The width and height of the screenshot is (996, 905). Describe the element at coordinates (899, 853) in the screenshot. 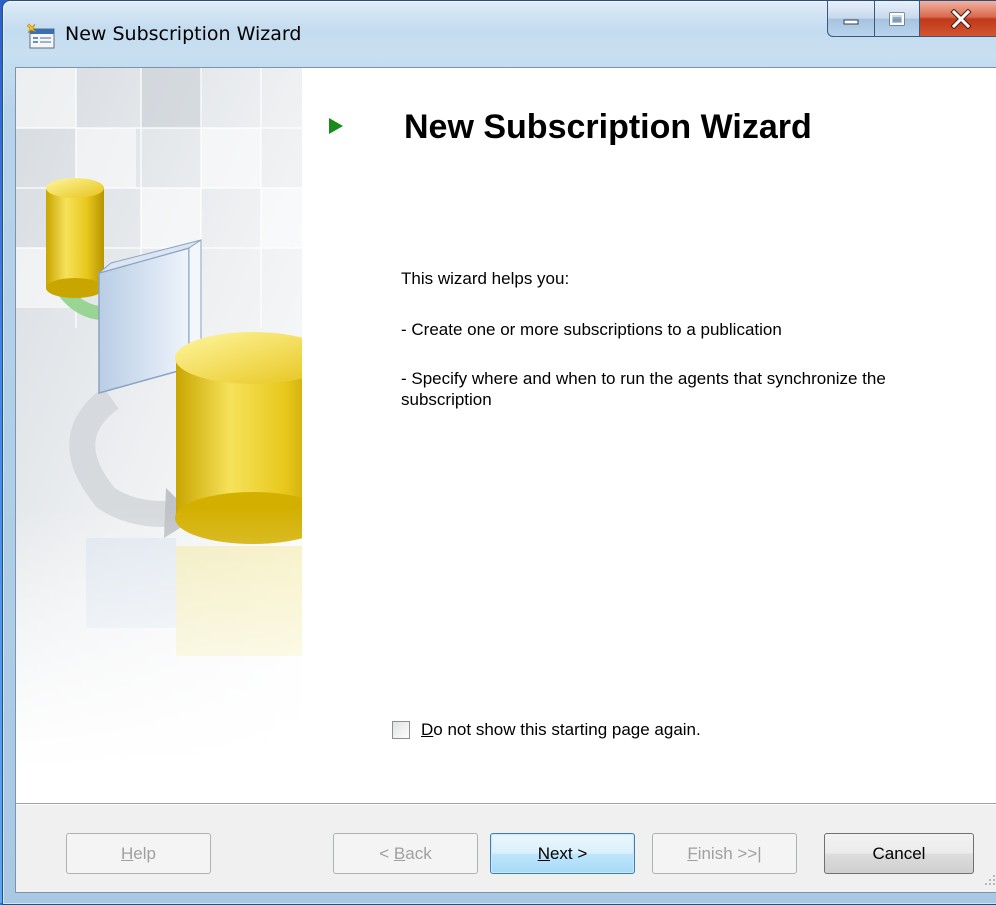

I see `cancel-button: Cancel` at that location.